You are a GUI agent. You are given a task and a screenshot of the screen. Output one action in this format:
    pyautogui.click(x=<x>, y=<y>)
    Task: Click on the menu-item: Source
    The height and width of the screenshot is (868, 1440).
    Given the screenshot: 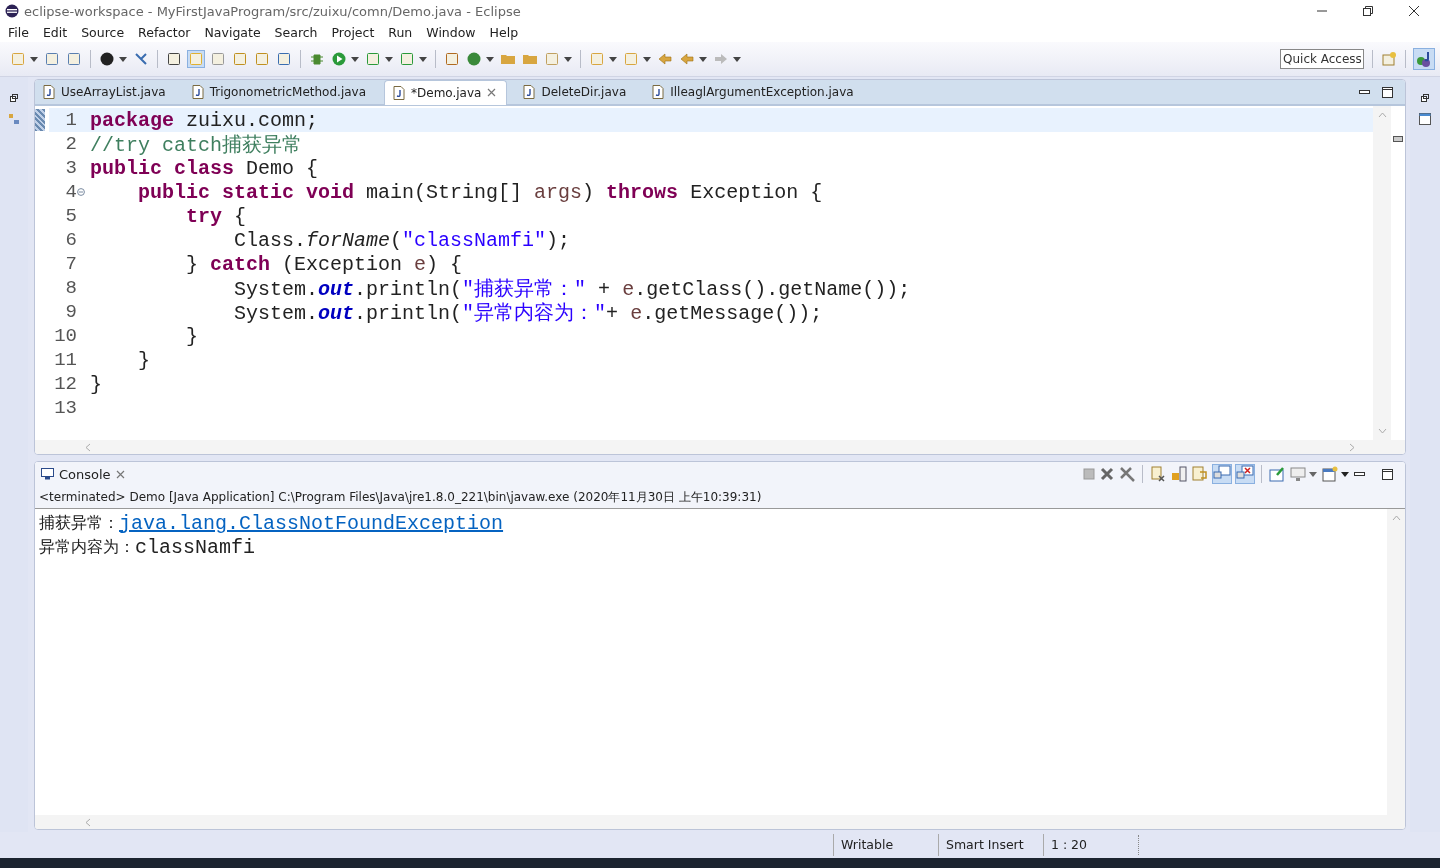 What is the action you would take?
    pyautogui.click(x=103, y=32)
    